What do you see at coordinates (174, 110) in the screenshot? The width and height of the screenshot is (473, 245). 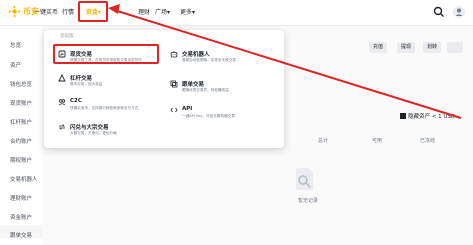 I see `api-icon` at bounding box center [174, 110].